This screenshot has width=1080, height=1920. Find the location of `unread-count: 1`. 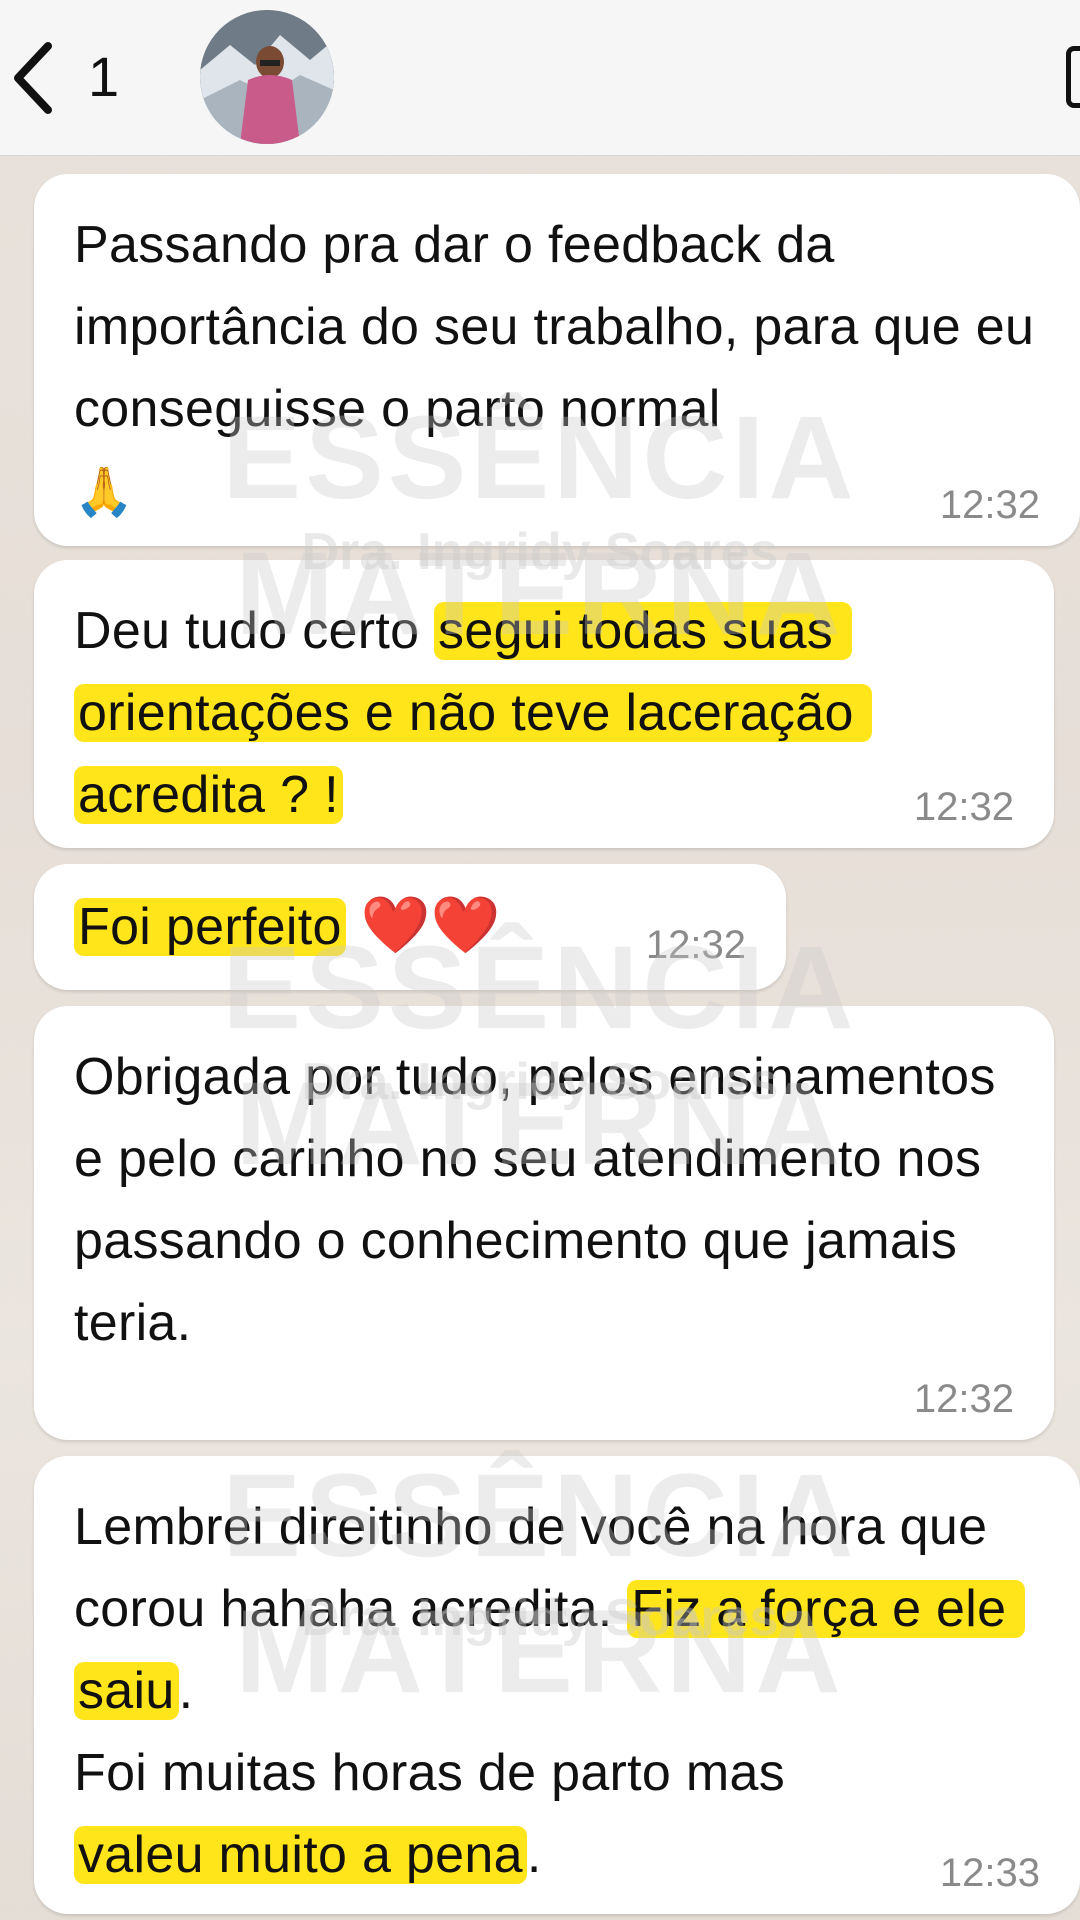

unread-count: 1 is located at coordinates (103, 76).